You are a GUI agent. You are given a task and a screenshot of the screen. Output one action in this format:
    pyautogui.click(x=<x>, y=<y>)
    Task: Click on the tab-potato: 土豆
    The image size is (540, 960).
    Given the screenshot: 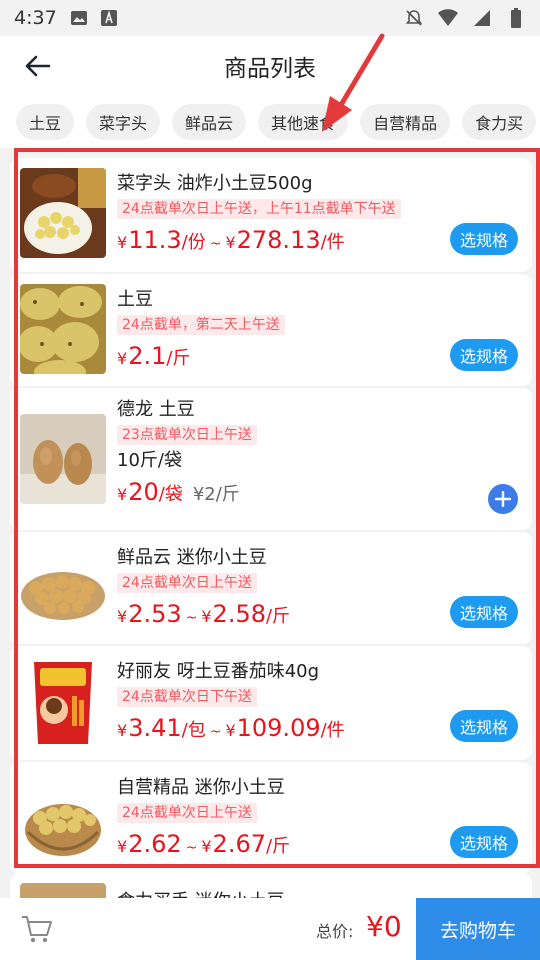 What is the action you would take?
    pyautogui.click(x=45, y=122)
    